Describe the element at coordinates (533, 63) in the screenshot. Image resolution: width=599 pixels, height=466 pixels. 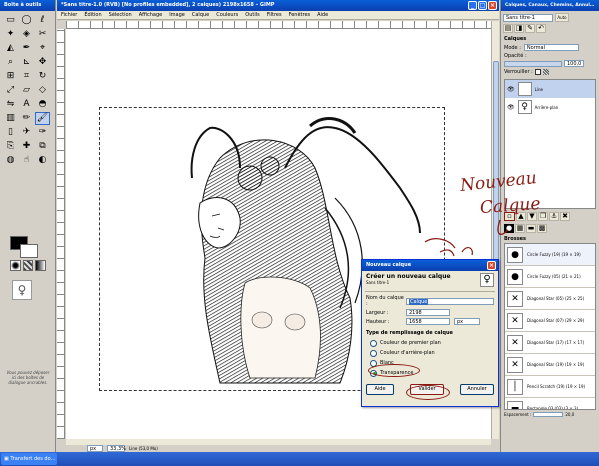
I see `opacity-slider` at that location.